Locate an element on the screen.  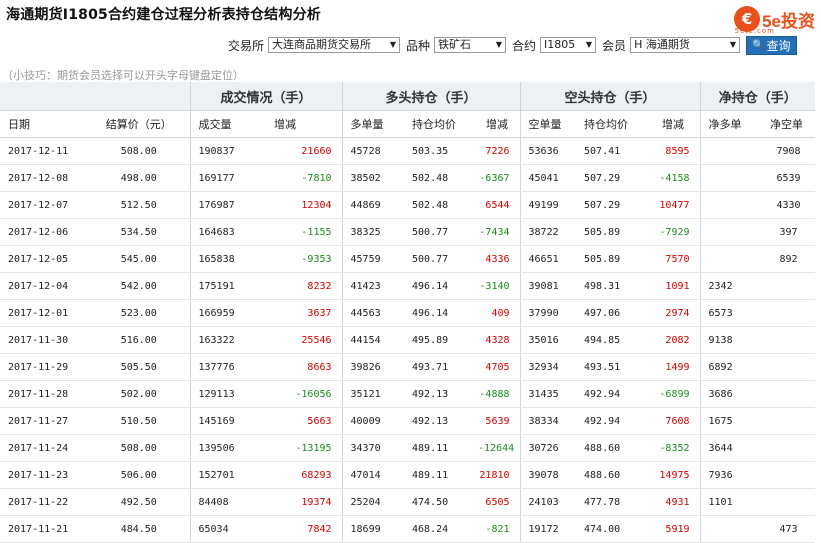
table-cell: 502.48 is located at coordinates (441, 205).